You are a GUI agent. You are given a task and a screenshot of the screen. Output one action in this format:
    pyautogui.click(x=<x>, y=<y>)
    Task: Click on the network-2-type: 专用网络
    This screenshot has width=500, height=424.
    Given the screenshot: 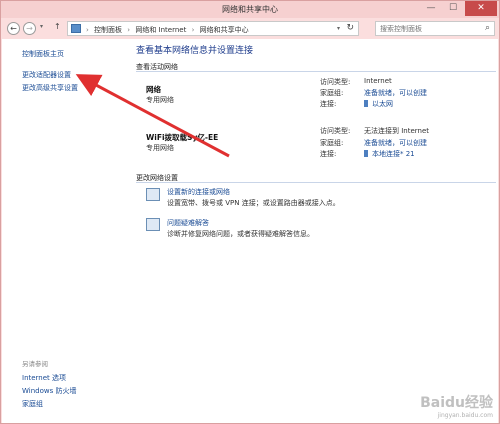 What is the action you would take?
    pyautogui.click(x=160, y=148)
    